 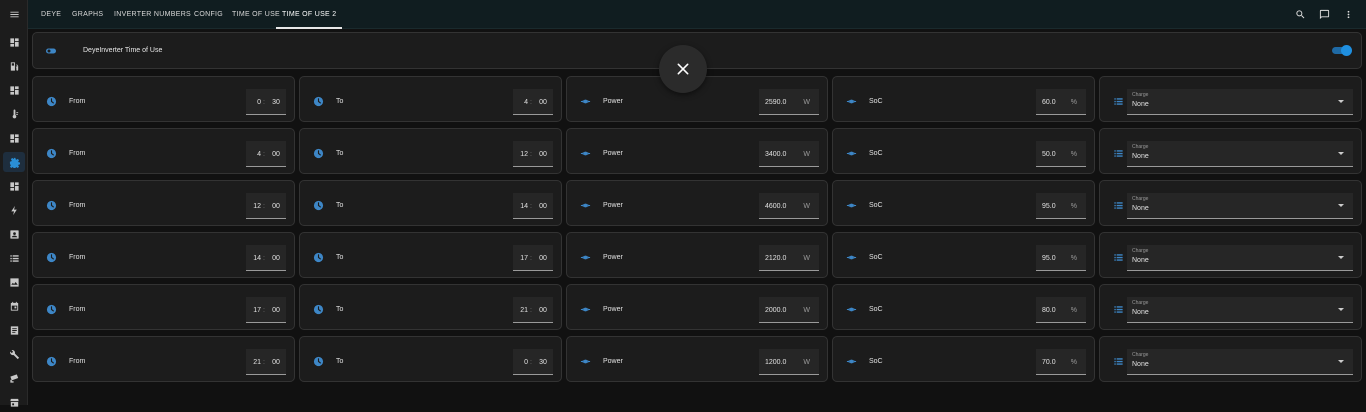 I want to click on tab-deye: DEYE, so click(x=51, y=14).